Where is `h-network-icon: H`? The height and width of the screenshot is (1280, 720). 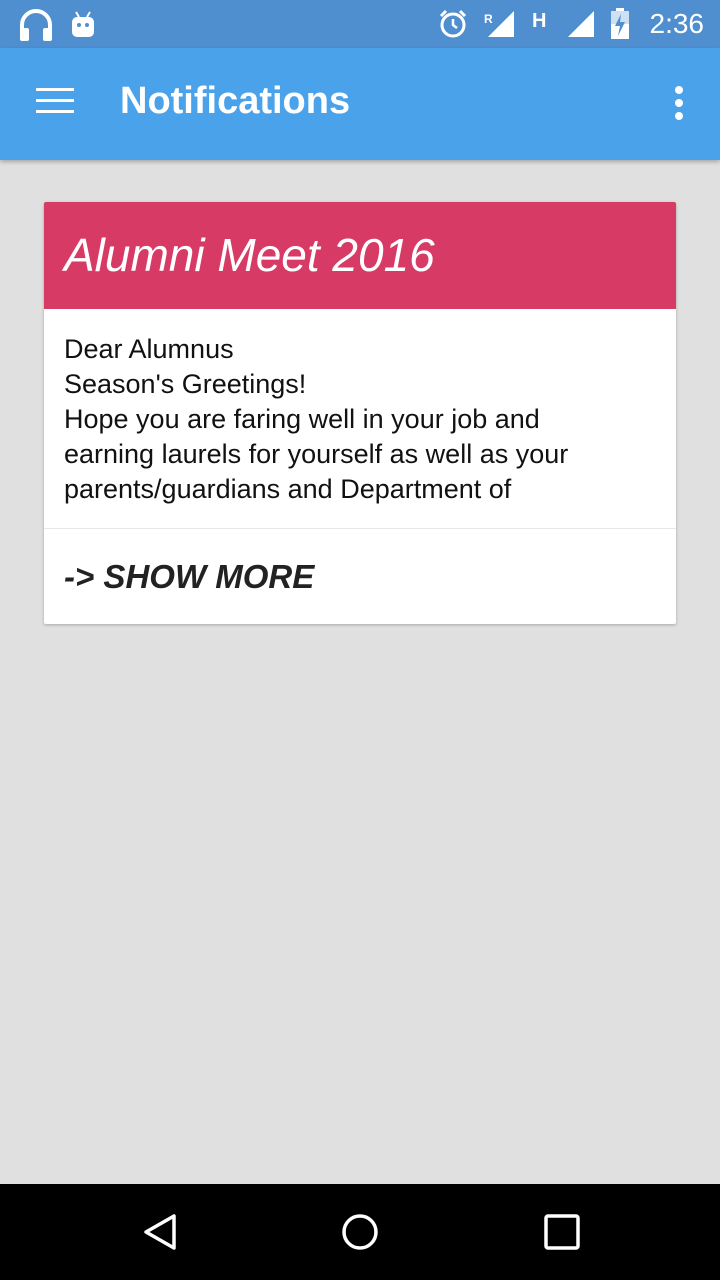 h-network-icon: H is located at coordinates (540, 24).